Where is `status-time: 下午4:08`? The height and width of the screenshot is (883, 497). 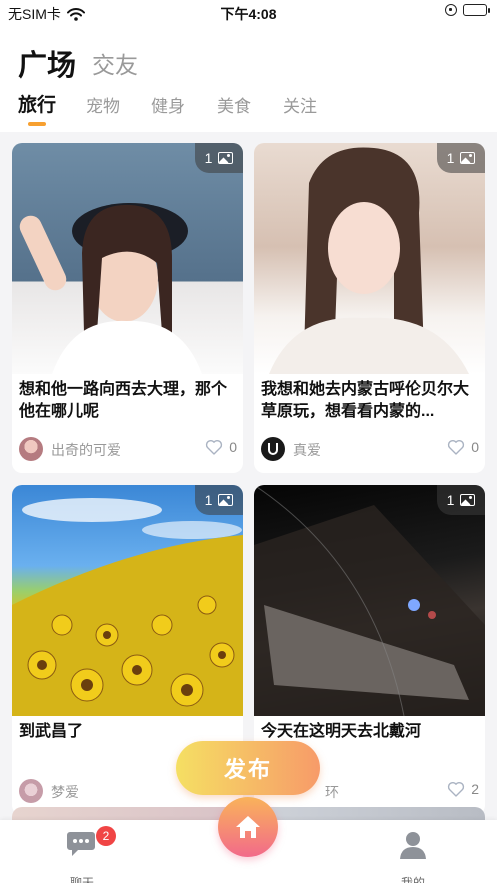 status-time: 下午4:08 is located at coordinates (248, 14).